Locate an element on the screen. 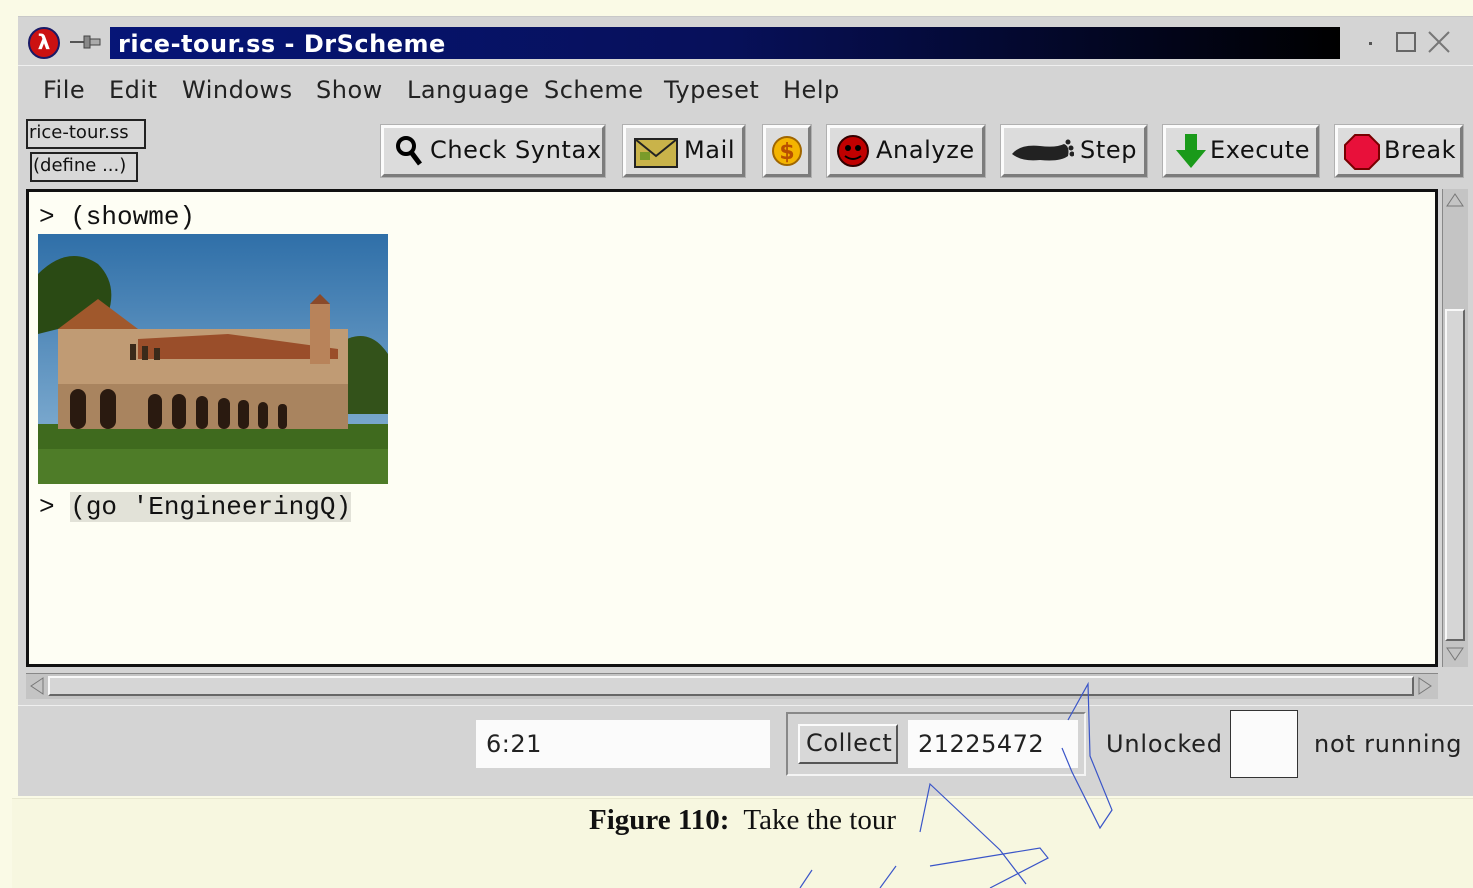  execute-button: Execute is located at coordinates (1241, 151).